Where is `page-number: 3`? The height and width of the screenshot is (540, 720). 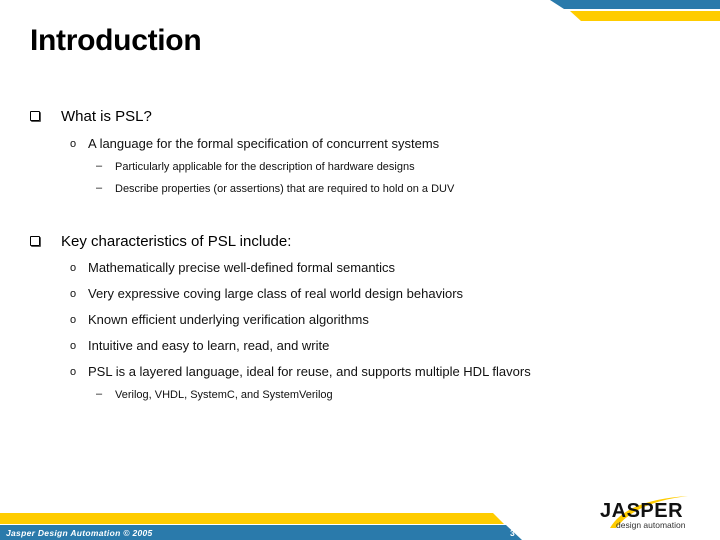 page-number: 3 is located at coordinates (512, 533).